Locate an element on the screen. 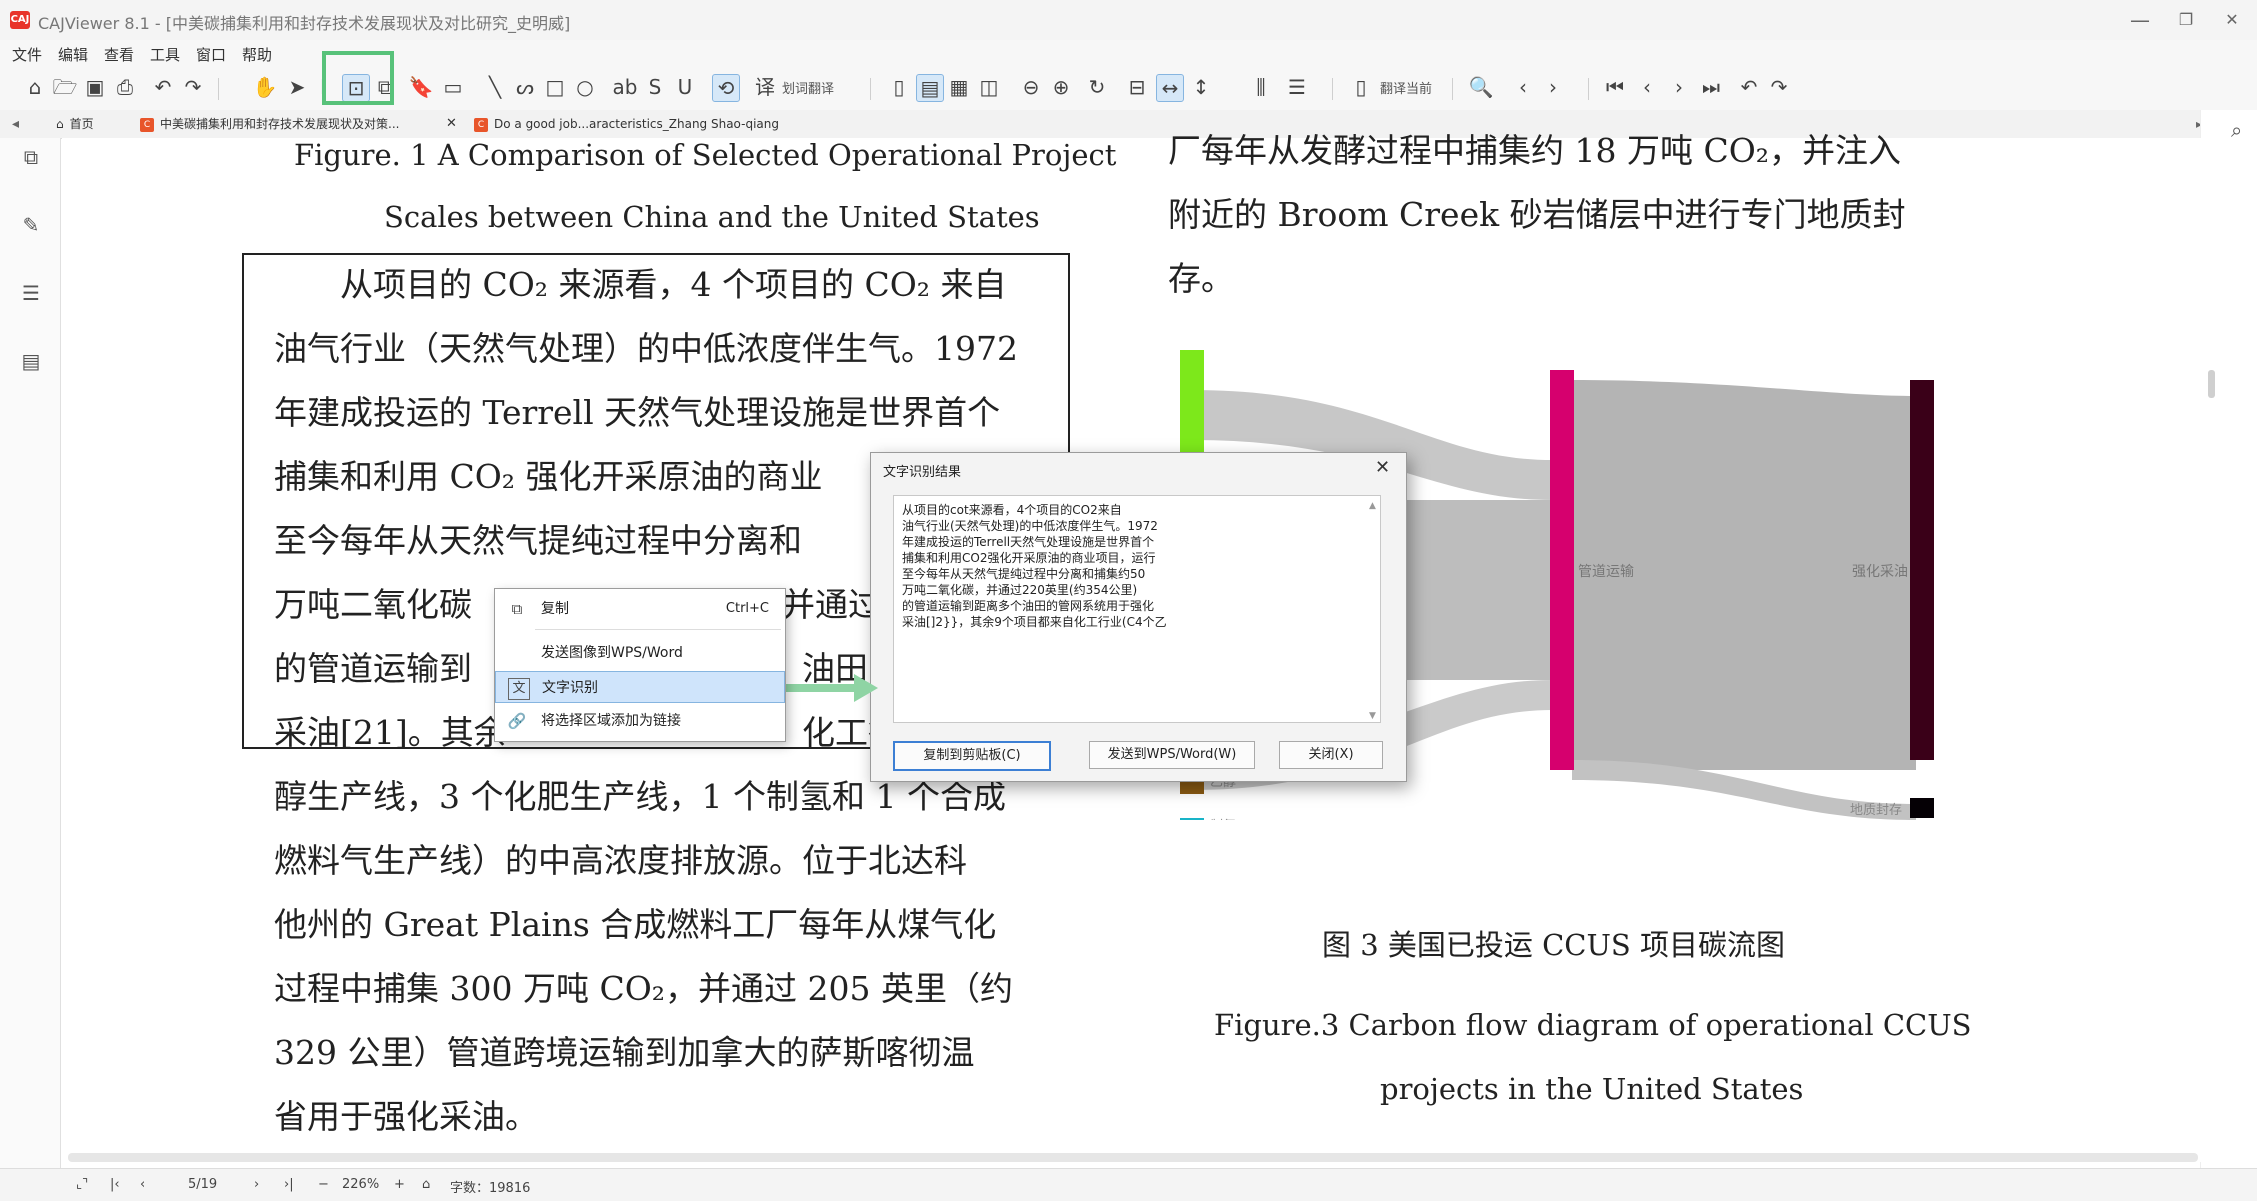 The image size is (2257, 1201). full-translate-icon: ▯ is located at coordinates (1361, 87).